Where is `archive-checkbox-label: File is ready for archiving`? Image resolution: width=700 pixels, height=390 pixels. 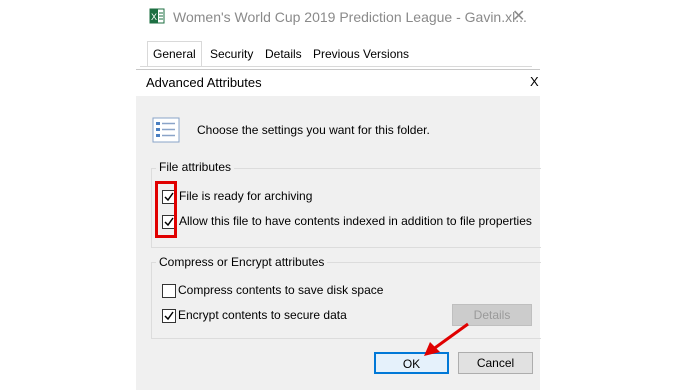
archive-checkbox-label: File is ready for archiving is located at coordinates (245, 196).